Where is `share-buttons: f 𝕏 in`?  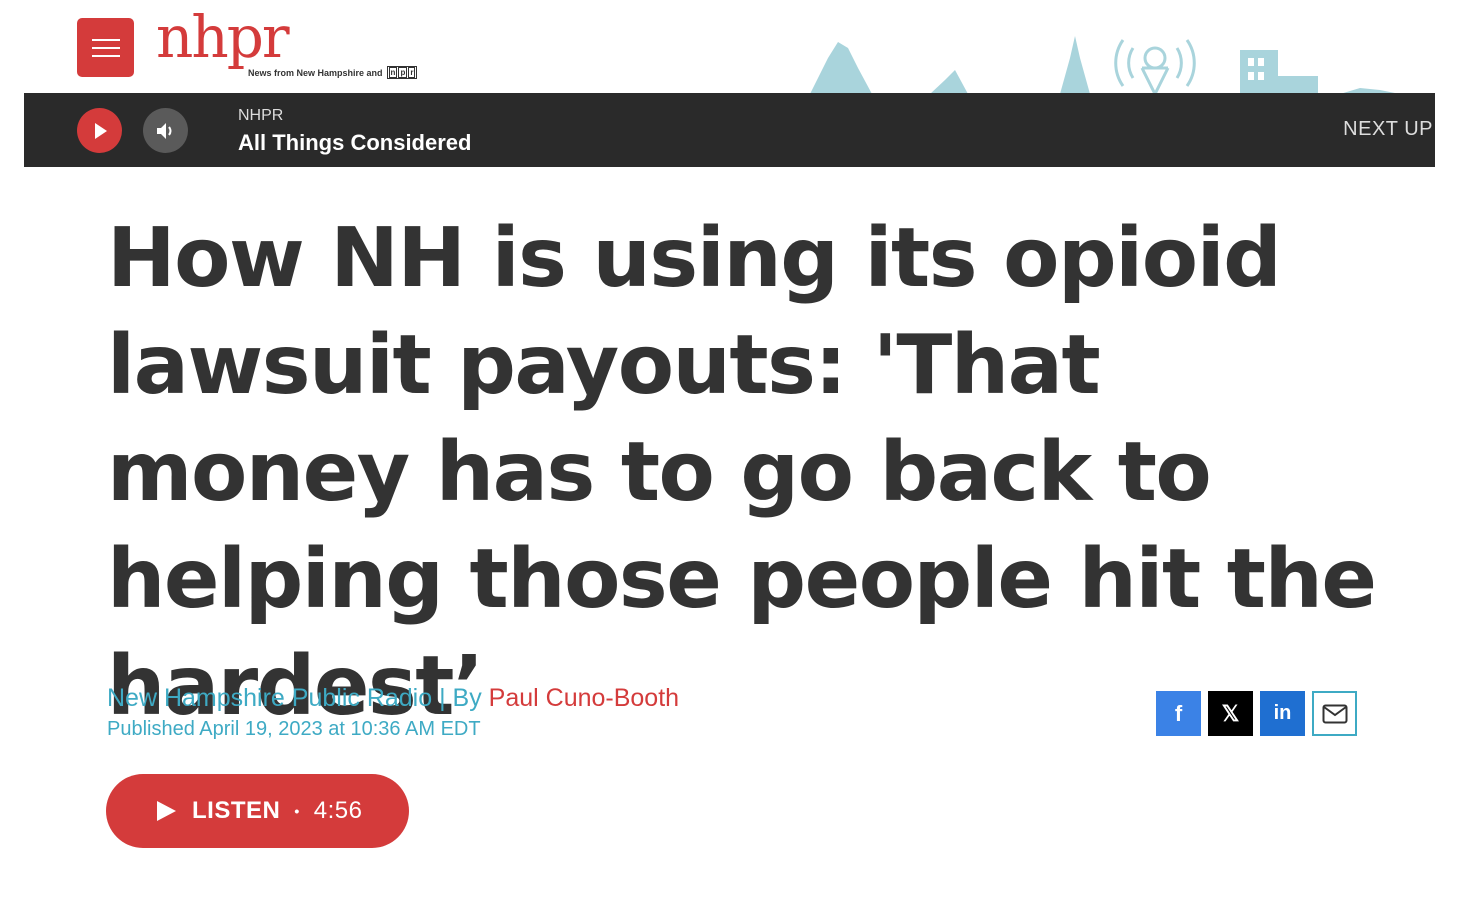
share-buttons: f 𝕏 in is located at coordinates (1256, 713).